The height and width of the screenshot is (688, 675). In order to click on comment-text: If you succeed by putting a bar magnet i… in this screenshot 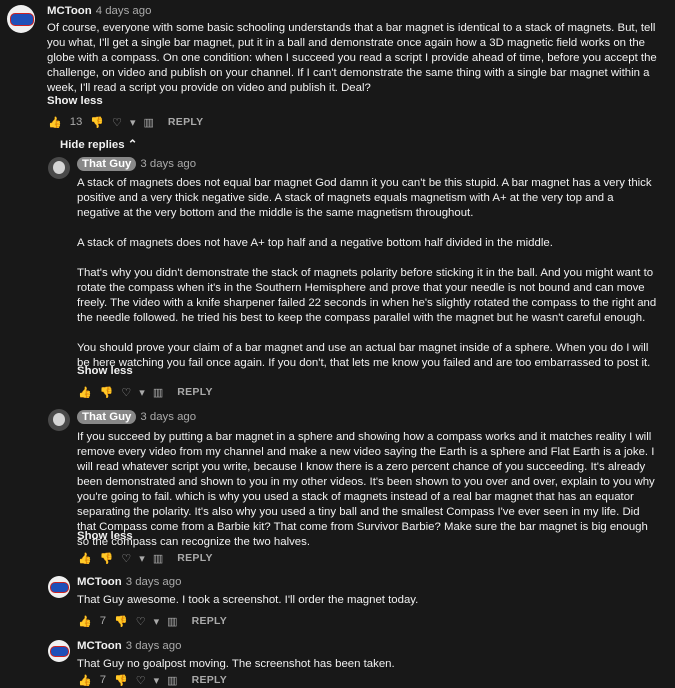, I will do `click(366, 489)`.